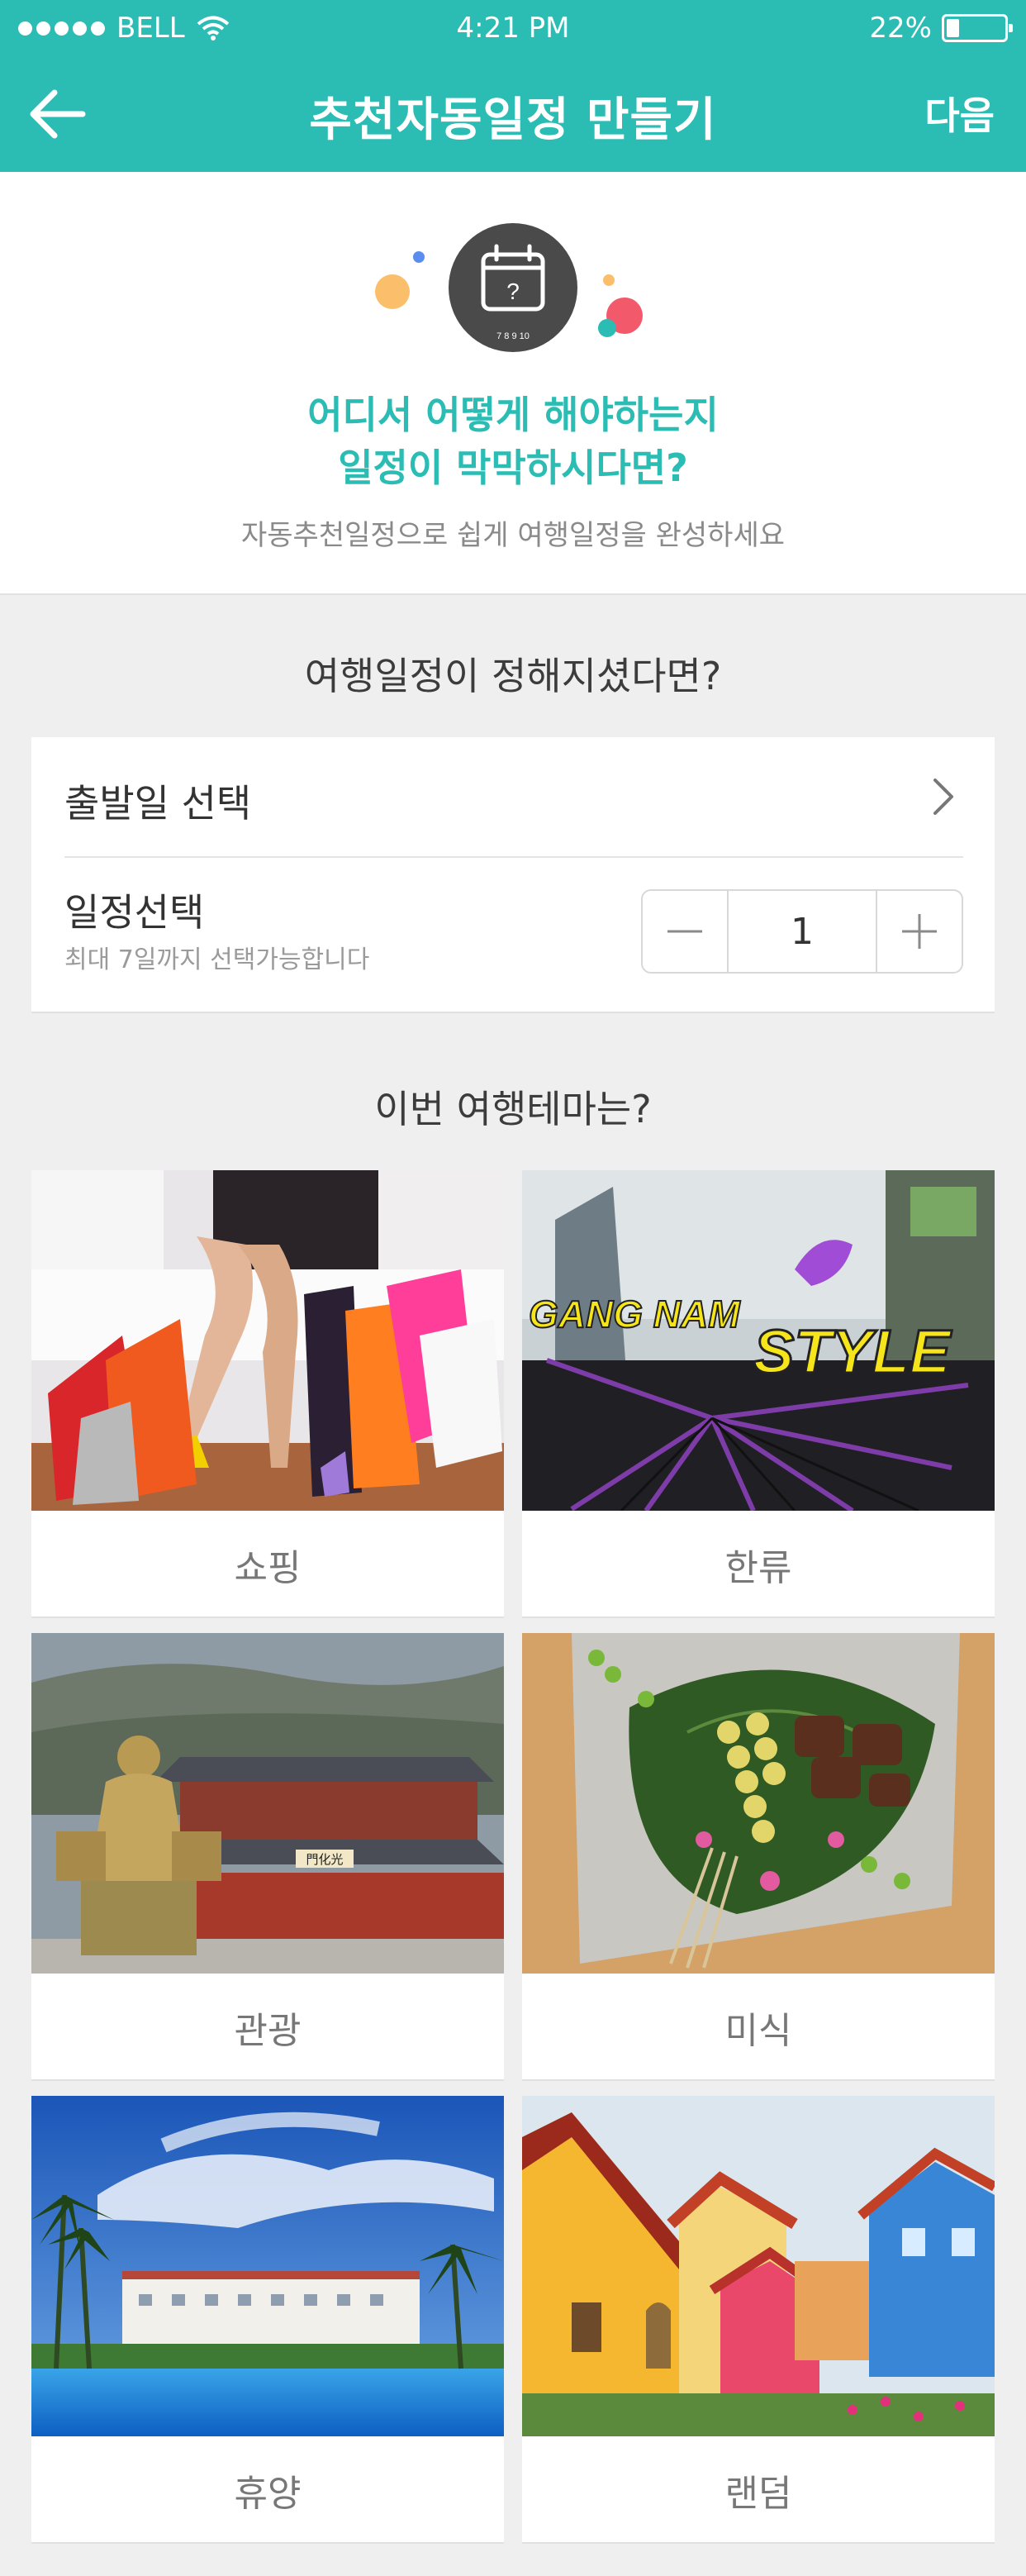 This screenshot has height=2576, width=1026. I want to click on duration-value: 1, so click(802, 932).